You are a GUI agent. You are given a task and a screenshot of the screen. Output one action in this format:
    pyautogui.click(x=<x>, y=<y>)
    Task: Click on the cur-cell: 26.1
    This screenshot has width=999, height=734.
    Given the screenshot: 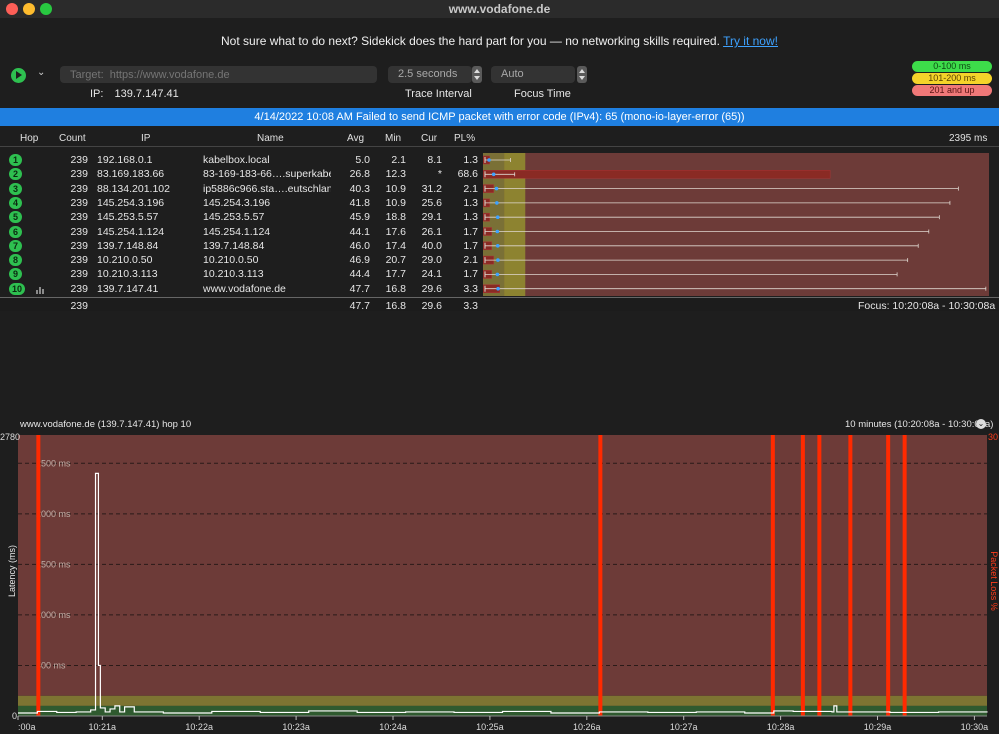 What is the action you would take?
    pyautogui.click(x=431, y=231)
    